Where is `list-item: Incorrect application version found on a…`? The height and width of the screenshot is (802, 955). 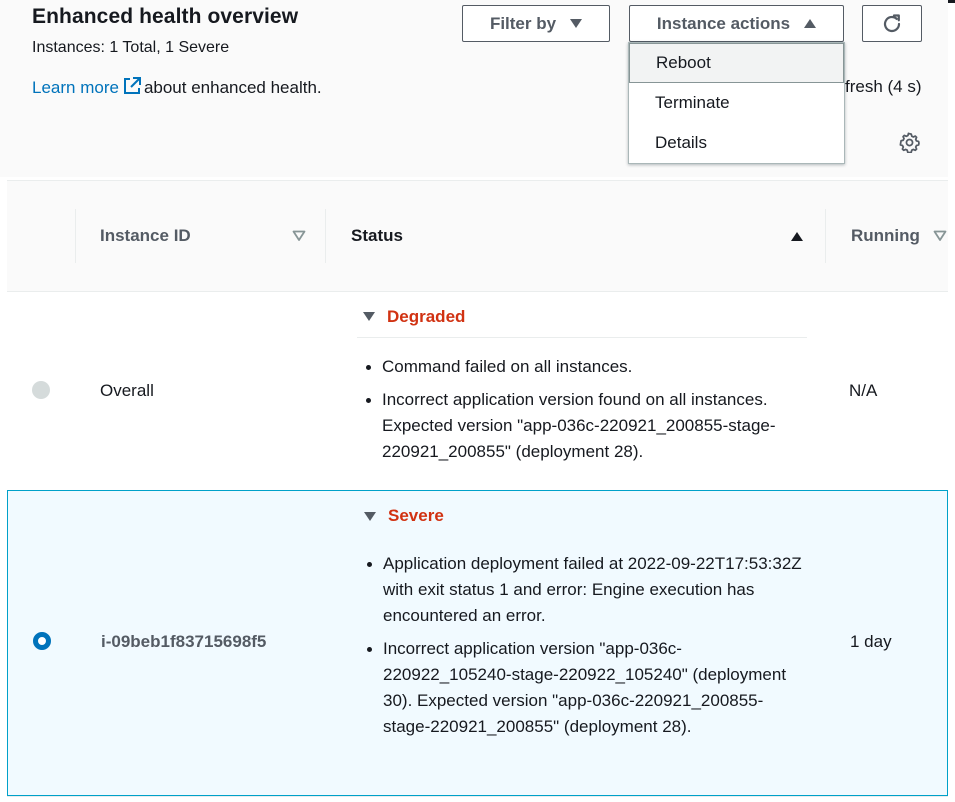
list-item: Incorrect application version found on a… is located at coordinates (585, 426).